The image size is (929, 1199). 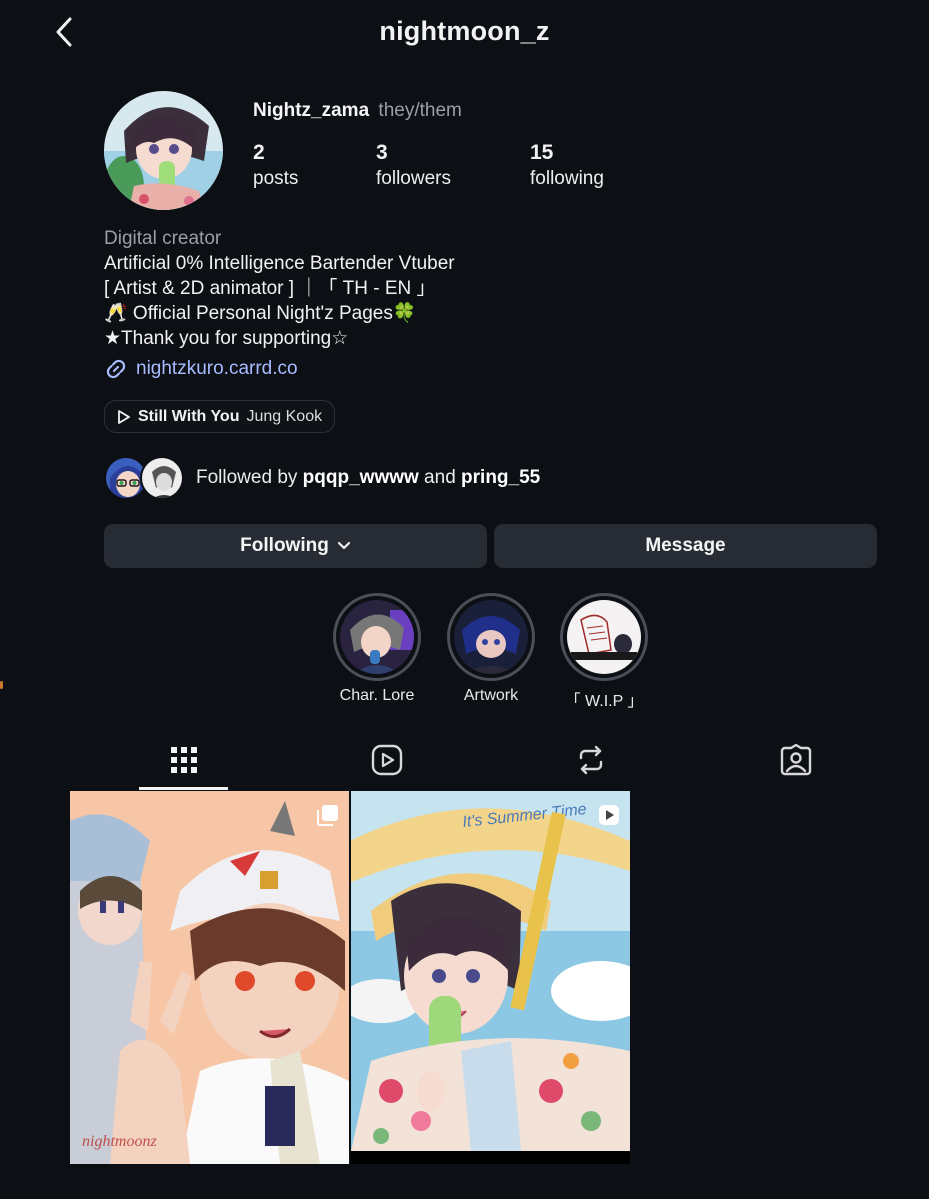 I want to click on followed-by-conjunction: and, so click(x=440, y=477).